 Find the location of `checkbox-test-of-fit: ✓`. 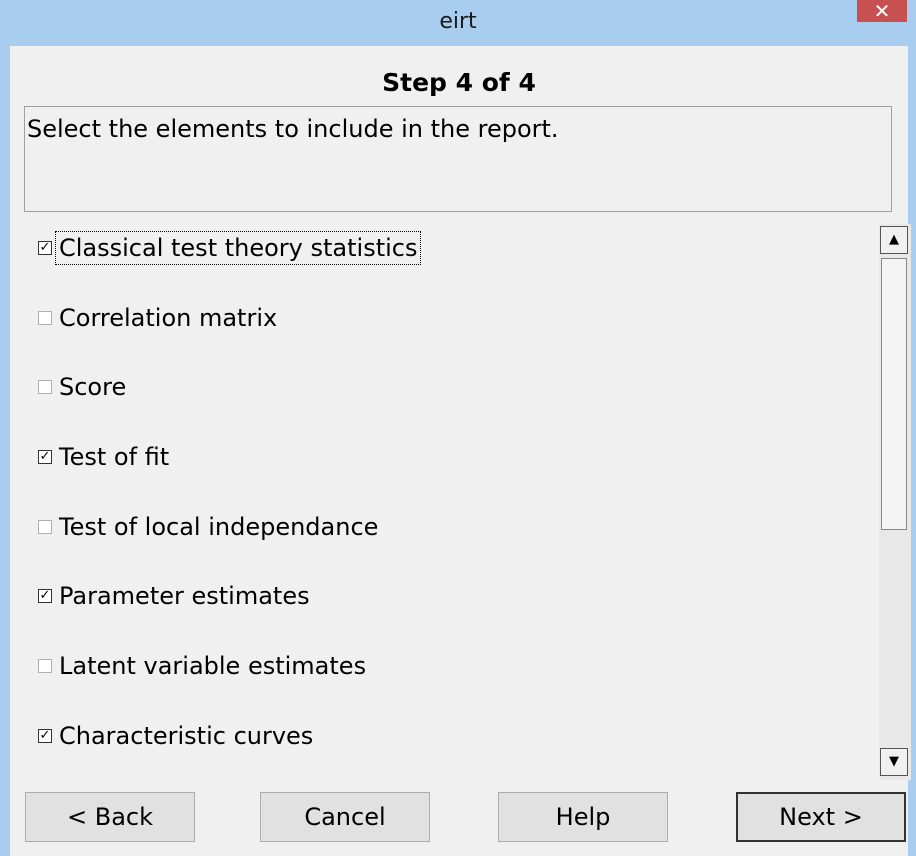

checkbox-test-of-fit: ✓ is located at coordinates (45, 457).